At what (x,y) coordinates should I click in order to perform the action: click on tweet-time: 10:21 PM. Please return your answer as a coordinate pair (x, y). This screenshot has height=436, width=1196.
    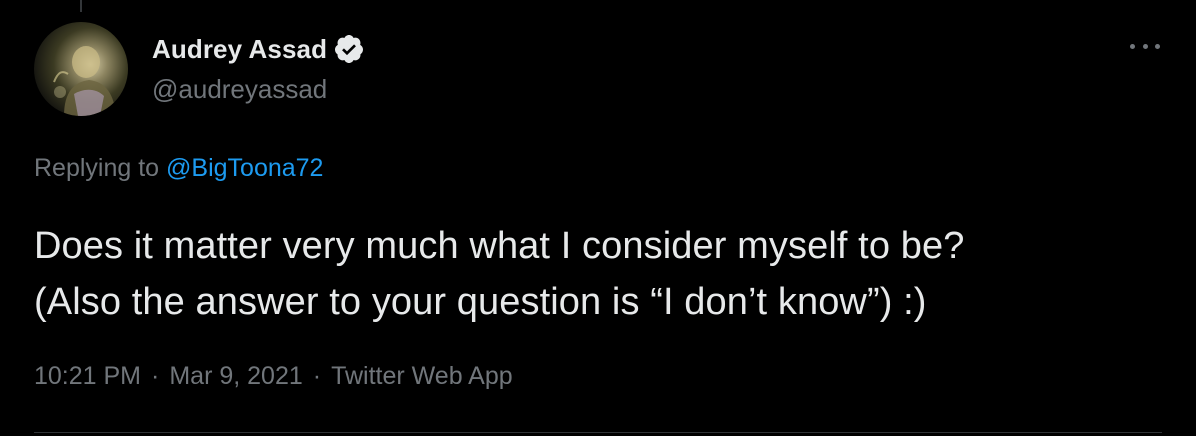
    Looking at the image, I should click on (87, 376).